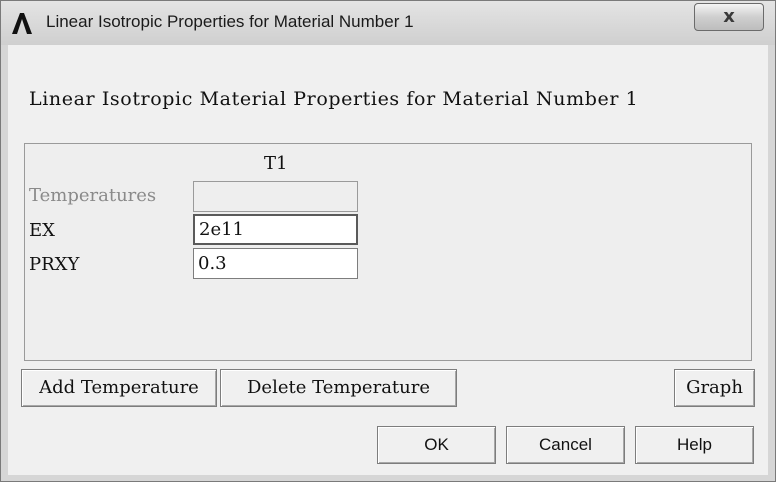  What do you see at coordinates (93, 195) in the screenshot?
I see `temperatures-label: Temperatures` at bounding box center [93, 195].